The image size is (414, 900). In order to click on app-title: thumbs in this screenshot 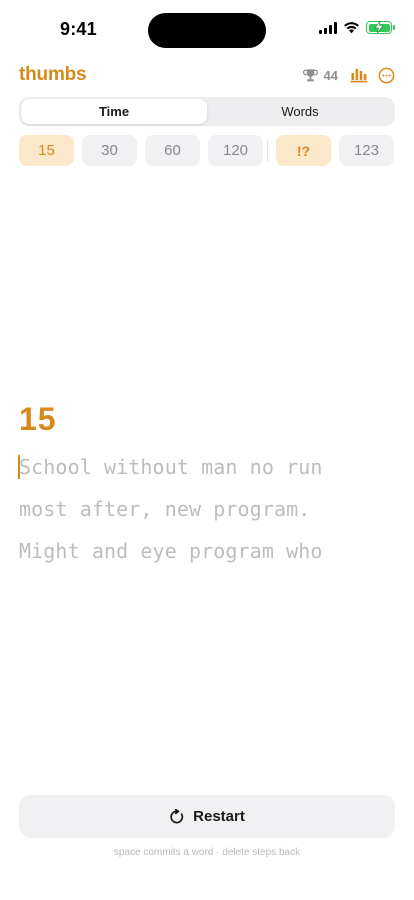, I will do `click(53, 74)`.